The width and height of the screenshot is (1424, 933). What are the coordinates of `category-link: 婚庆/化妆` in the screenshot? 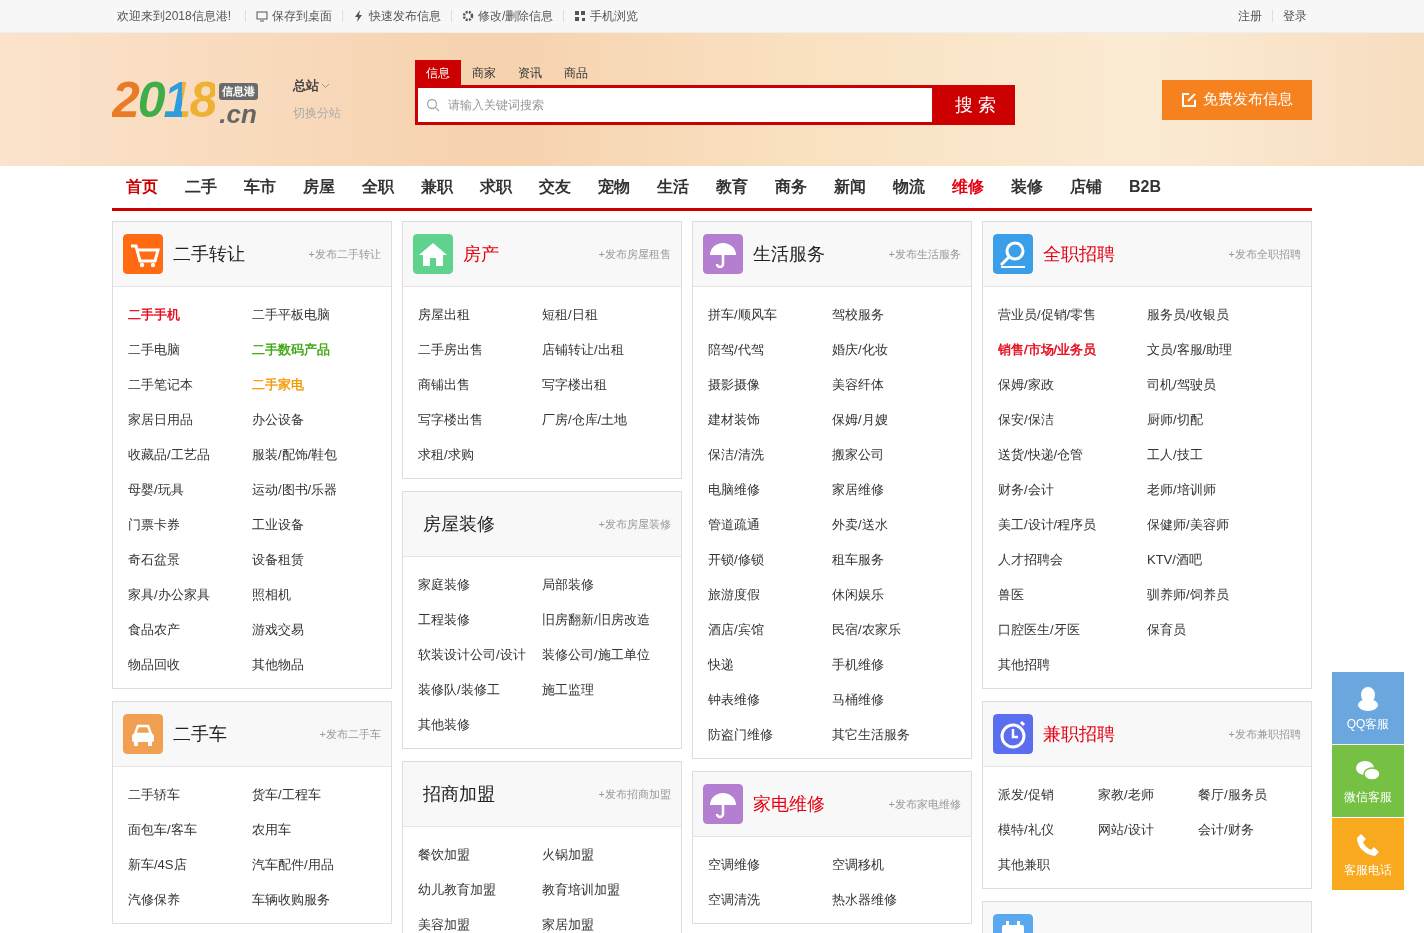 It's located at (860, 349).